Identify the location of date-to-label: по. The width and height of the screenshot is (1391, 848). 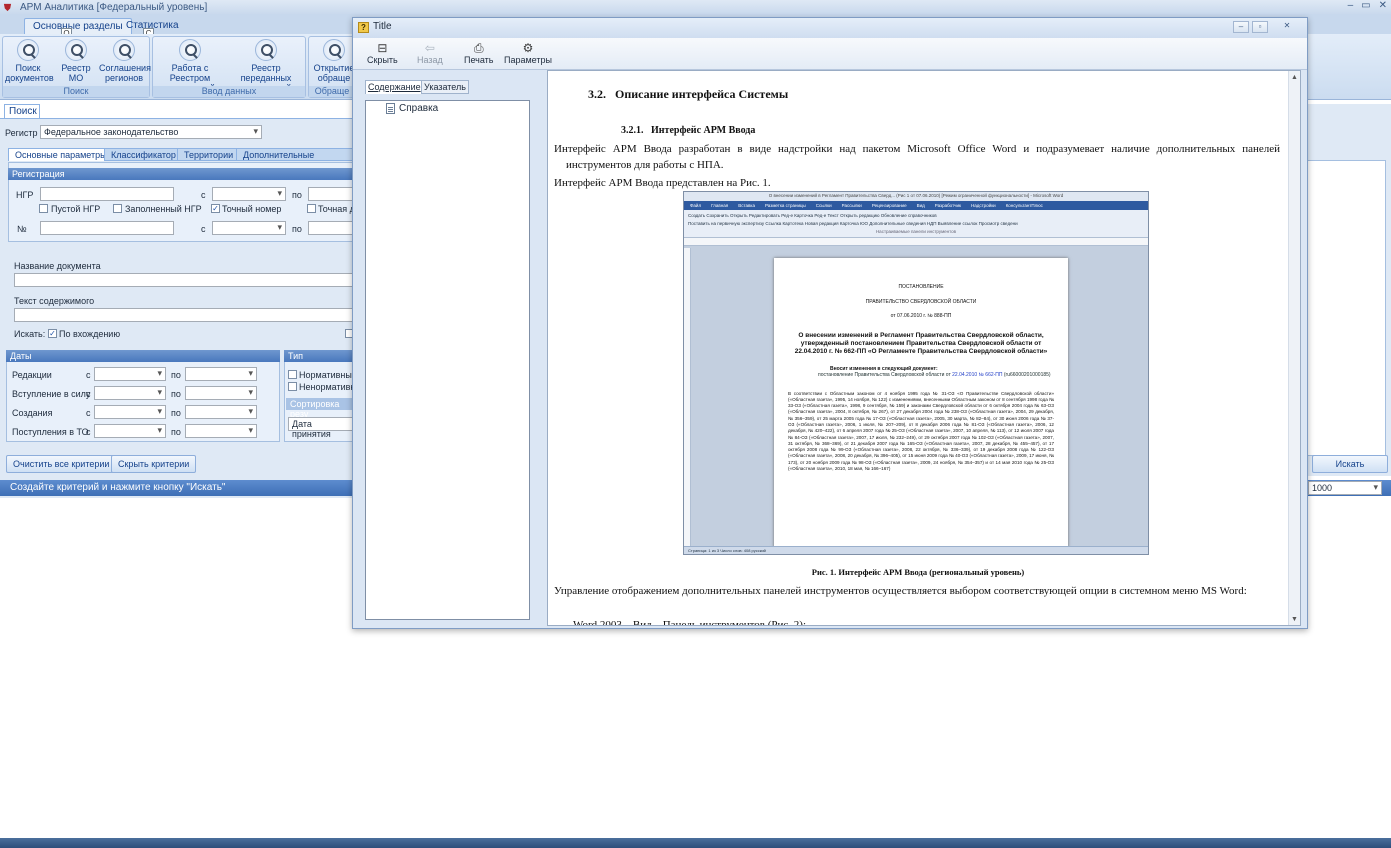
(176, 432).